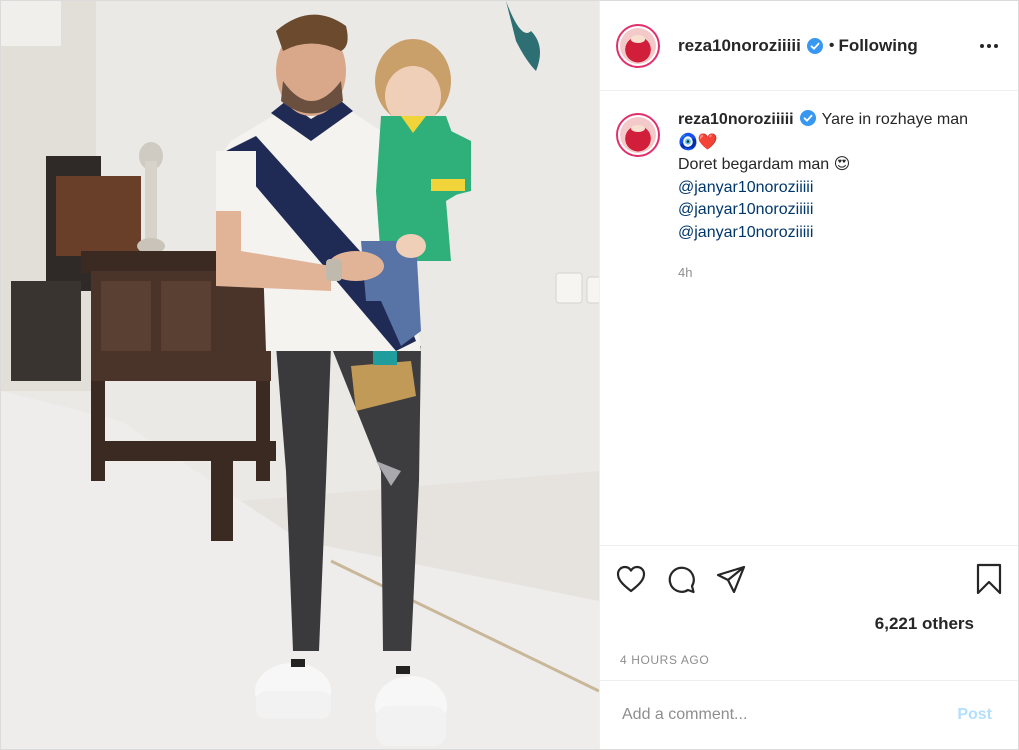 Image resolution: width=1019 pixels, height=750 pixels. I want to click on likes-count: 6,221 others, so click(809, 624).